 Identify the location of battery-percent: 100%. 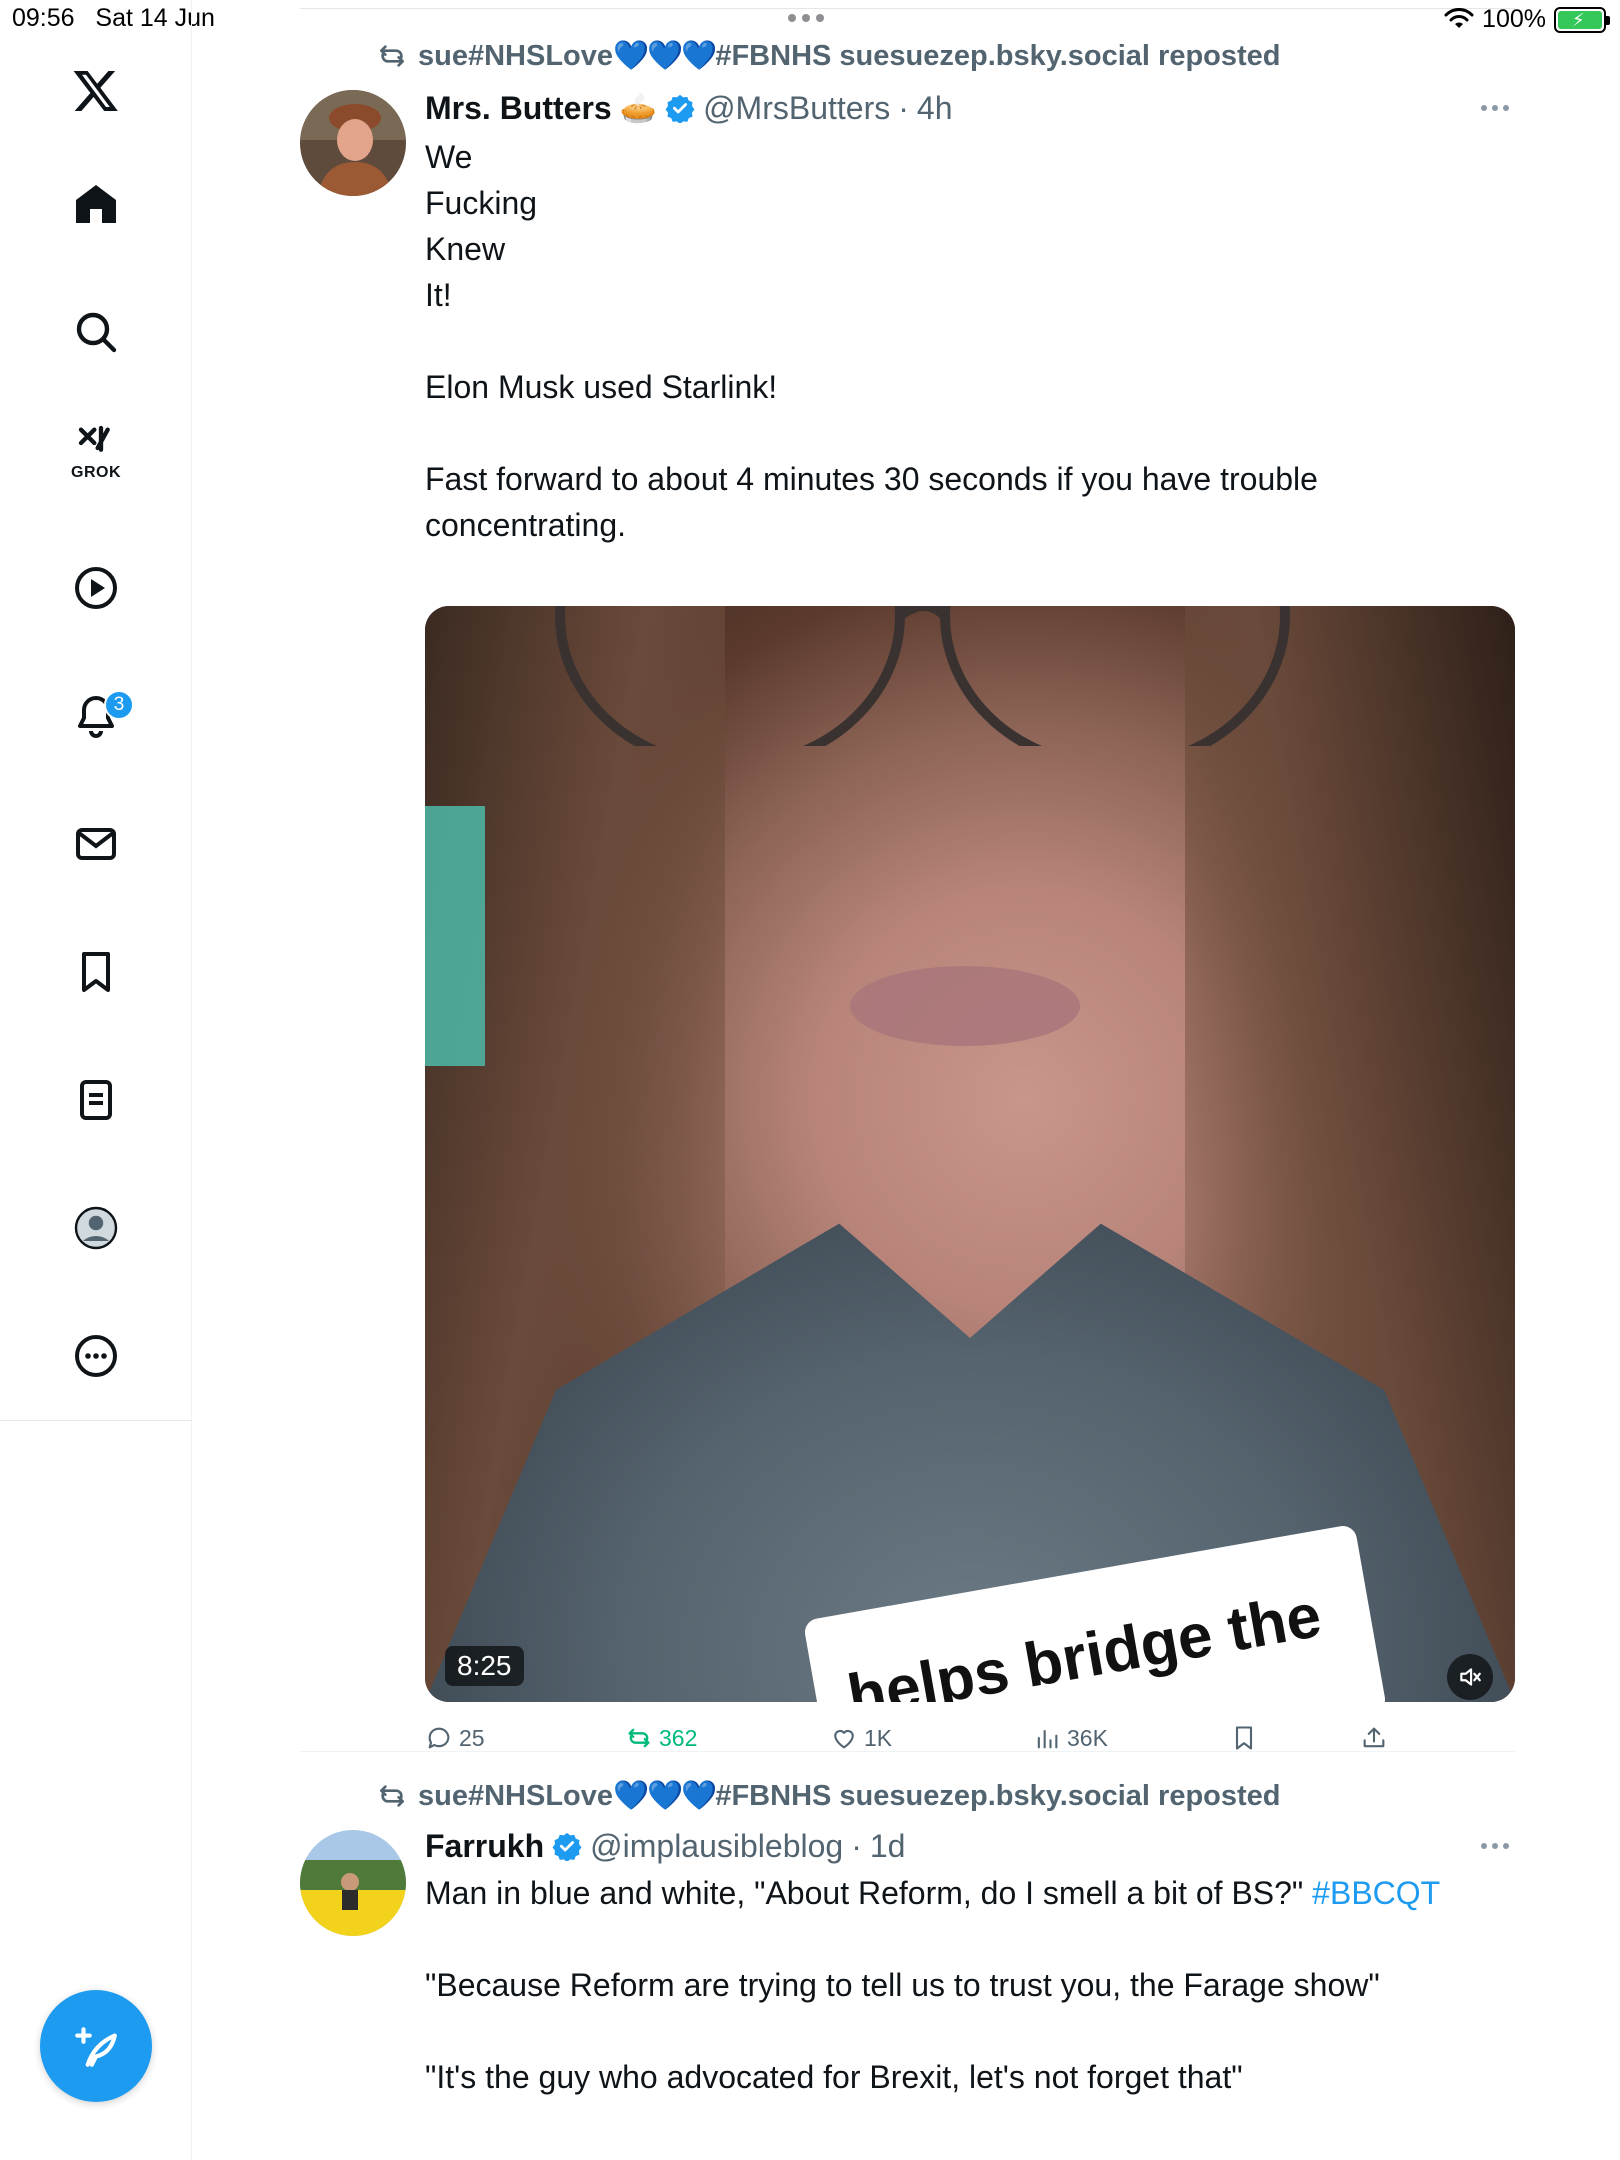
(1514, 19).